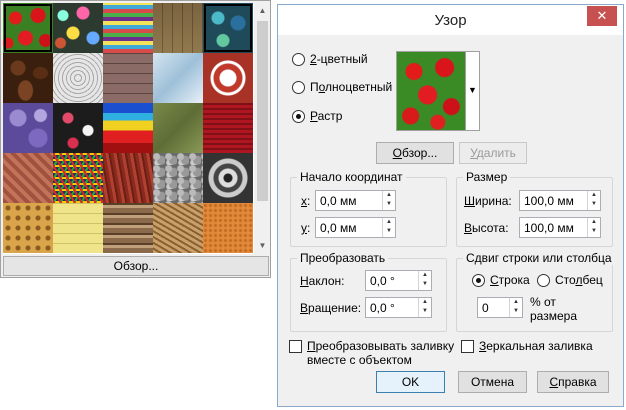 This screenshot has width=626, height=410. Describe the element at coordinates (382, 308) in the screenshot. I see `rotate-value: 0,0 °` at that location.